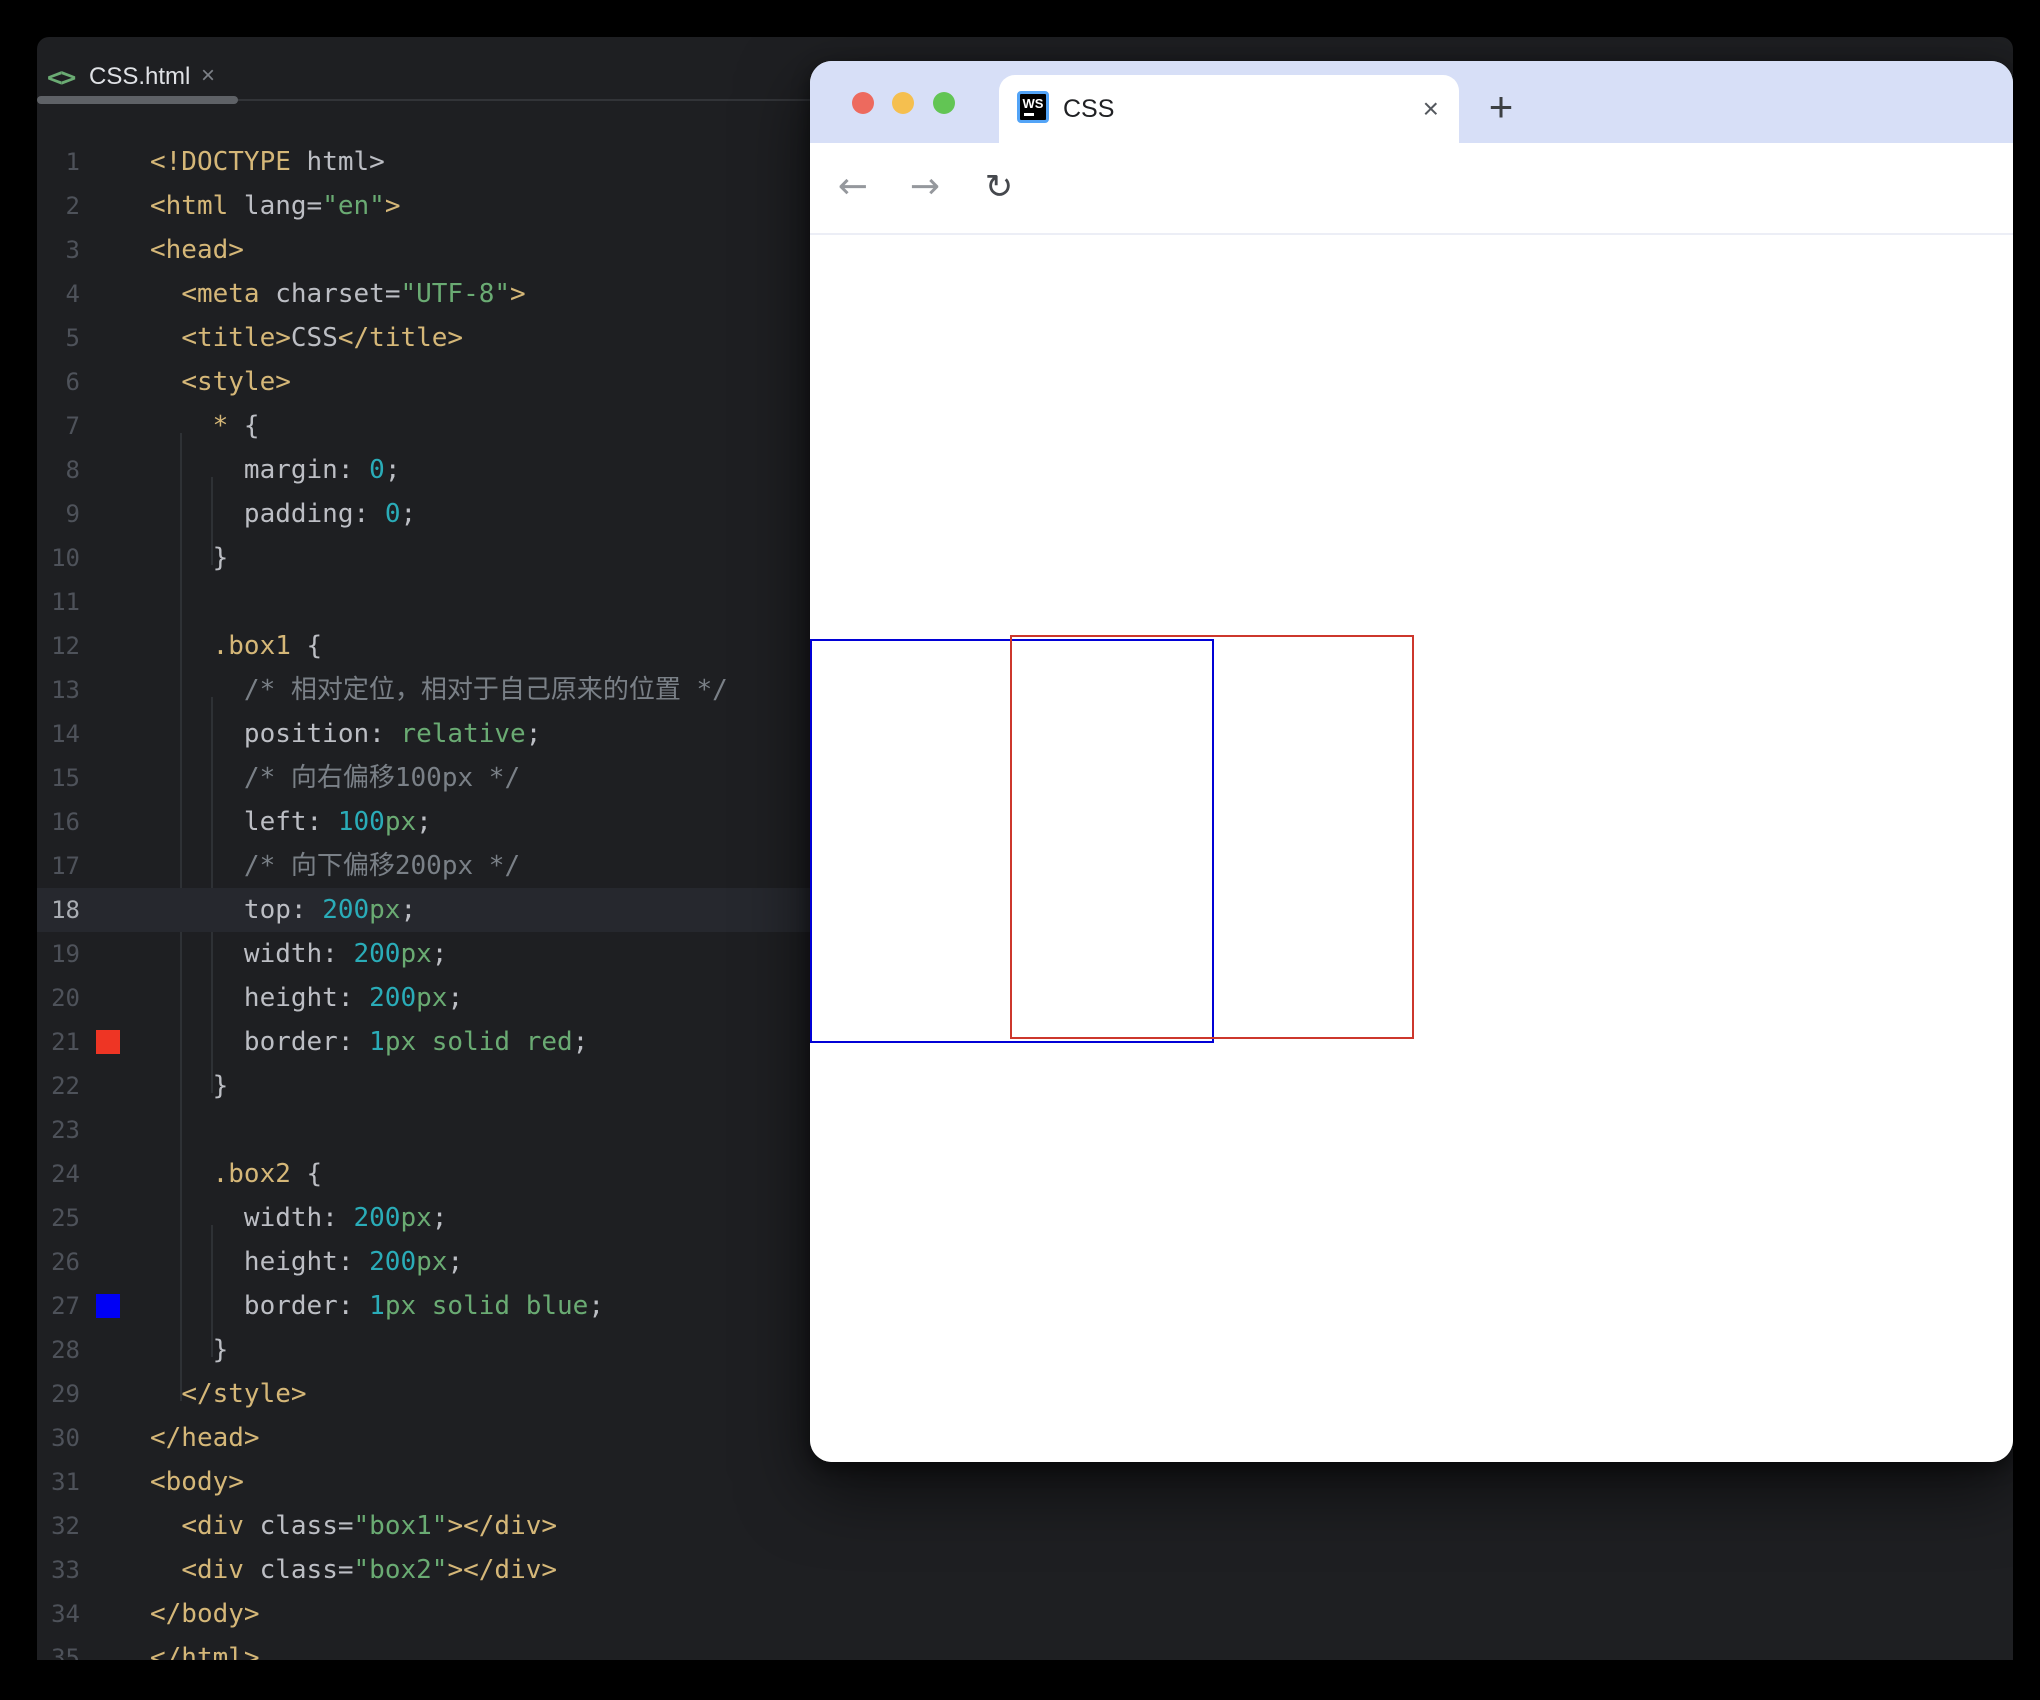 Image resolution: width=2040 pixels, height=1700 pixels. I want to click on line-number: 31, so click(65, 1482).